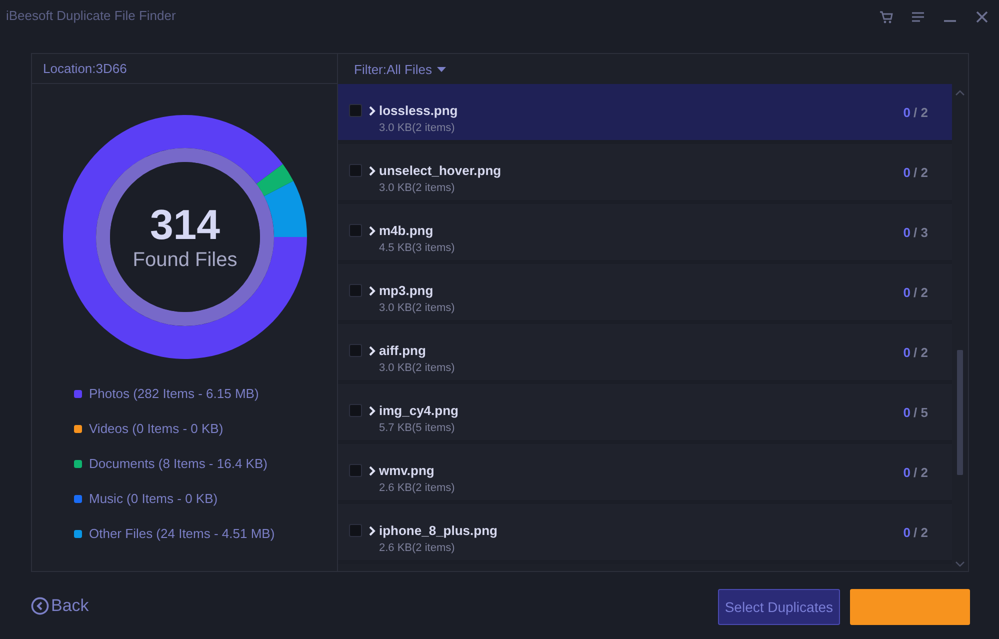 This screenshot has width=999, height=639. What do you see at coordinates (400, 69) in the screenshot?
I see `filter-dropdown: Filter:All Files` at bounding box center [400, 69].